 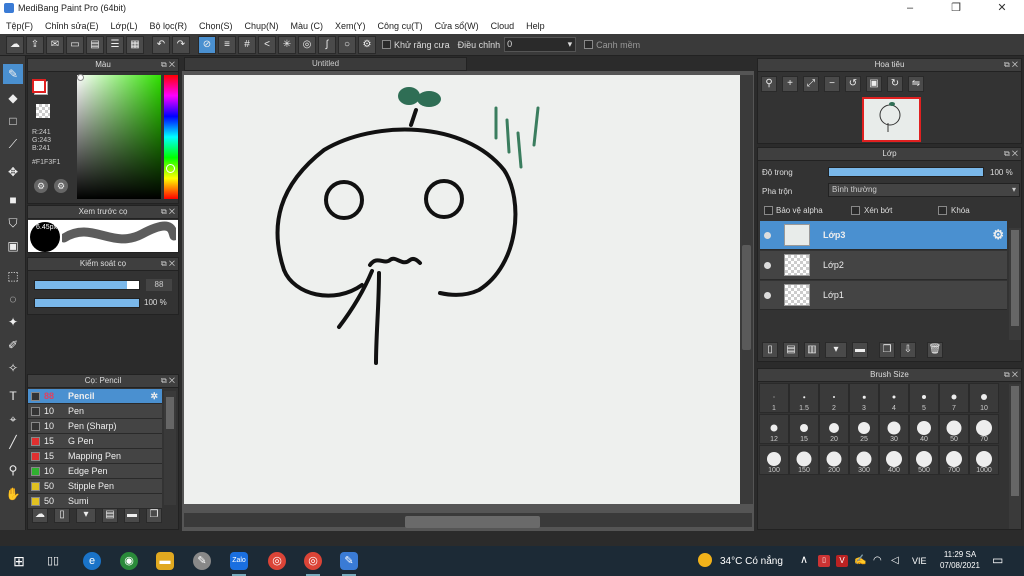 I want to click on delete-layer-icon: 🗑, so click(x=935, y=350).